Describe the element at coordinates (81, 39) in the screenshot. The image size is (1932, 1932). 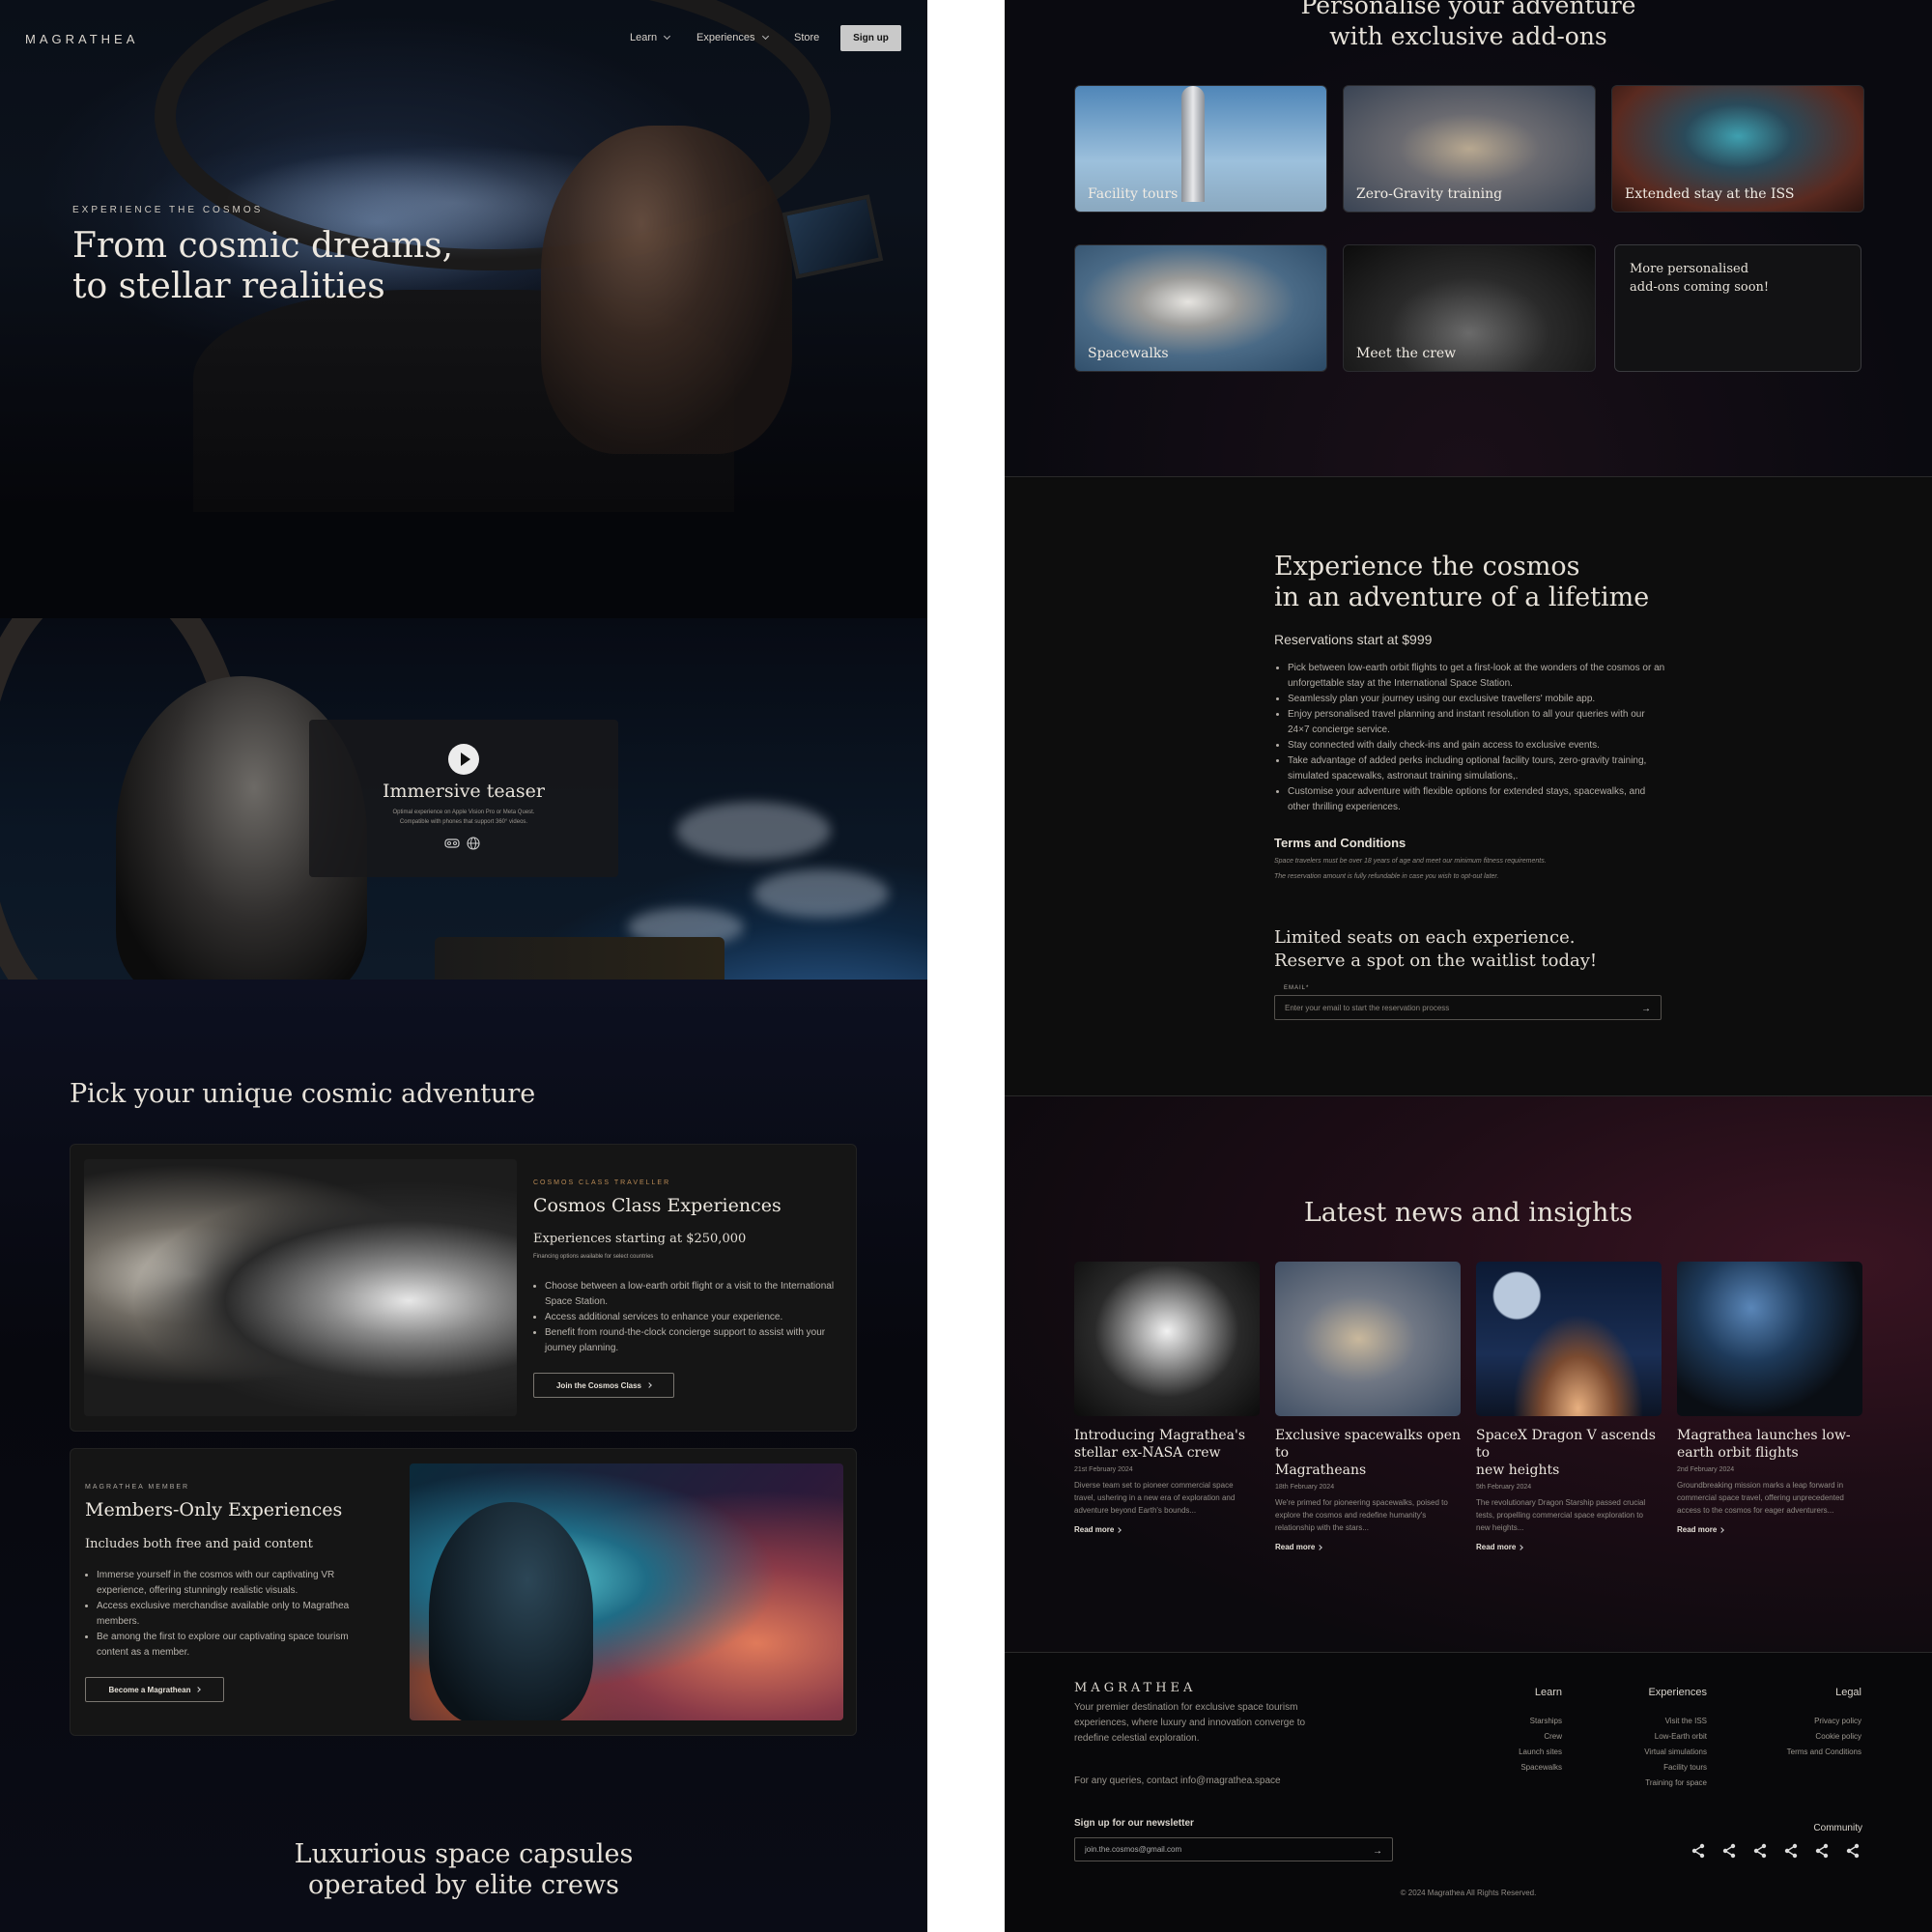
I see `site-logo: MAGRATHEA` at that location.